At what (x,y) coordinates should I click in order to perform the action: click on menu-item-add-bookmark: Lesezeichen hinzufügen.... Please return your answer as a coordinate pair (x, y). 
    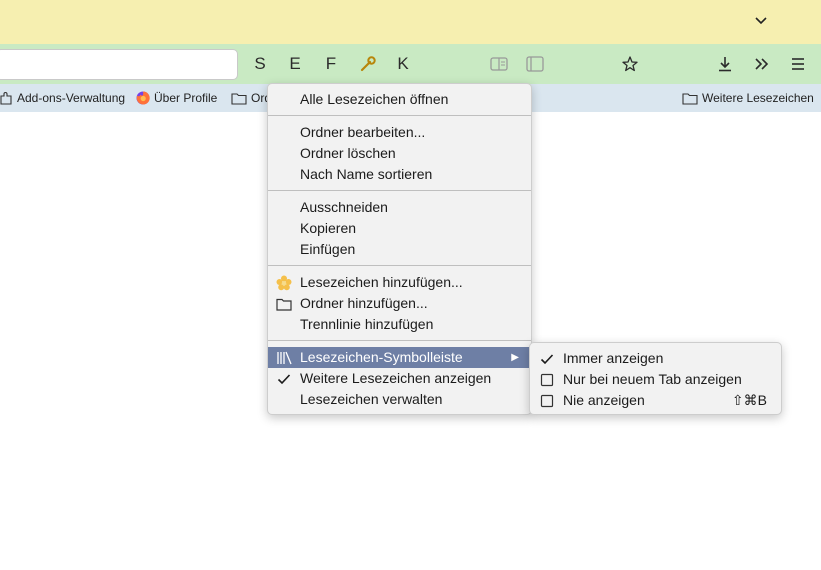
    Looking at the image, I should click on (399, 282).